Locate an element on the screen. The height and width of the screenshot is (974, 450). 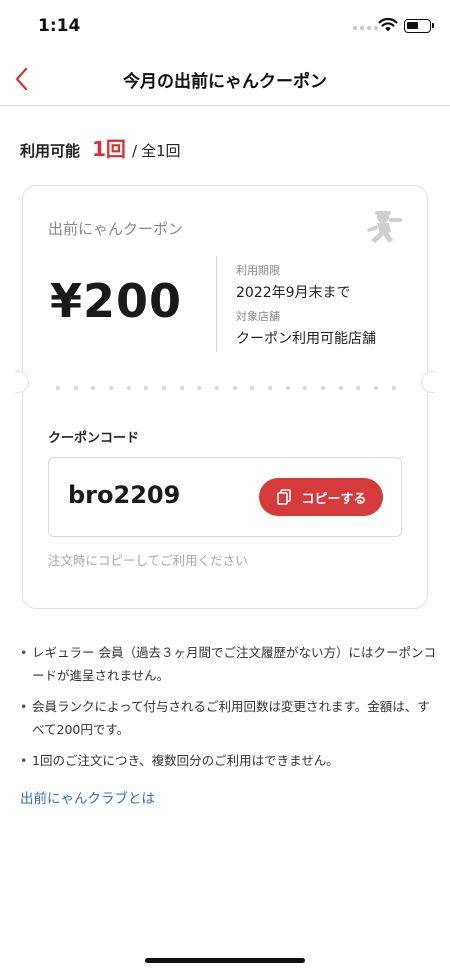
usage-count: 1回 is located at coordinates (109, 149).